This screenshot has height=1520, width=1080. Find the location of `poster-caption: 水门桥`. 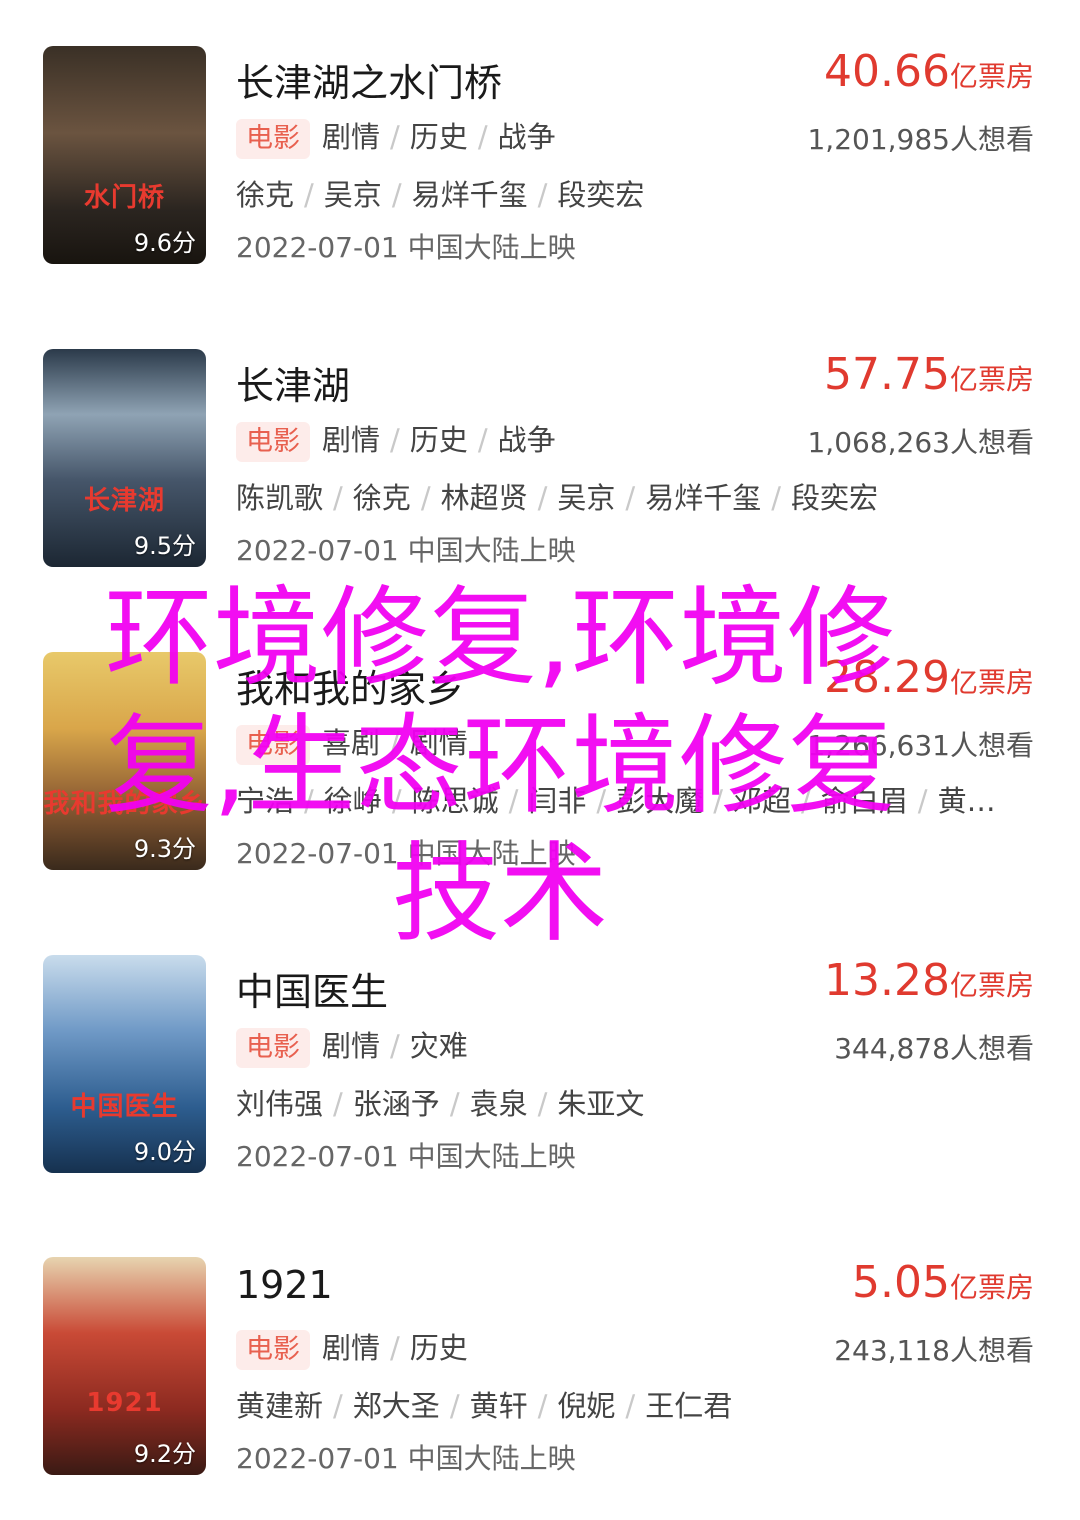

poster-caption: 水门桥 is located at coordinates (124, 197).